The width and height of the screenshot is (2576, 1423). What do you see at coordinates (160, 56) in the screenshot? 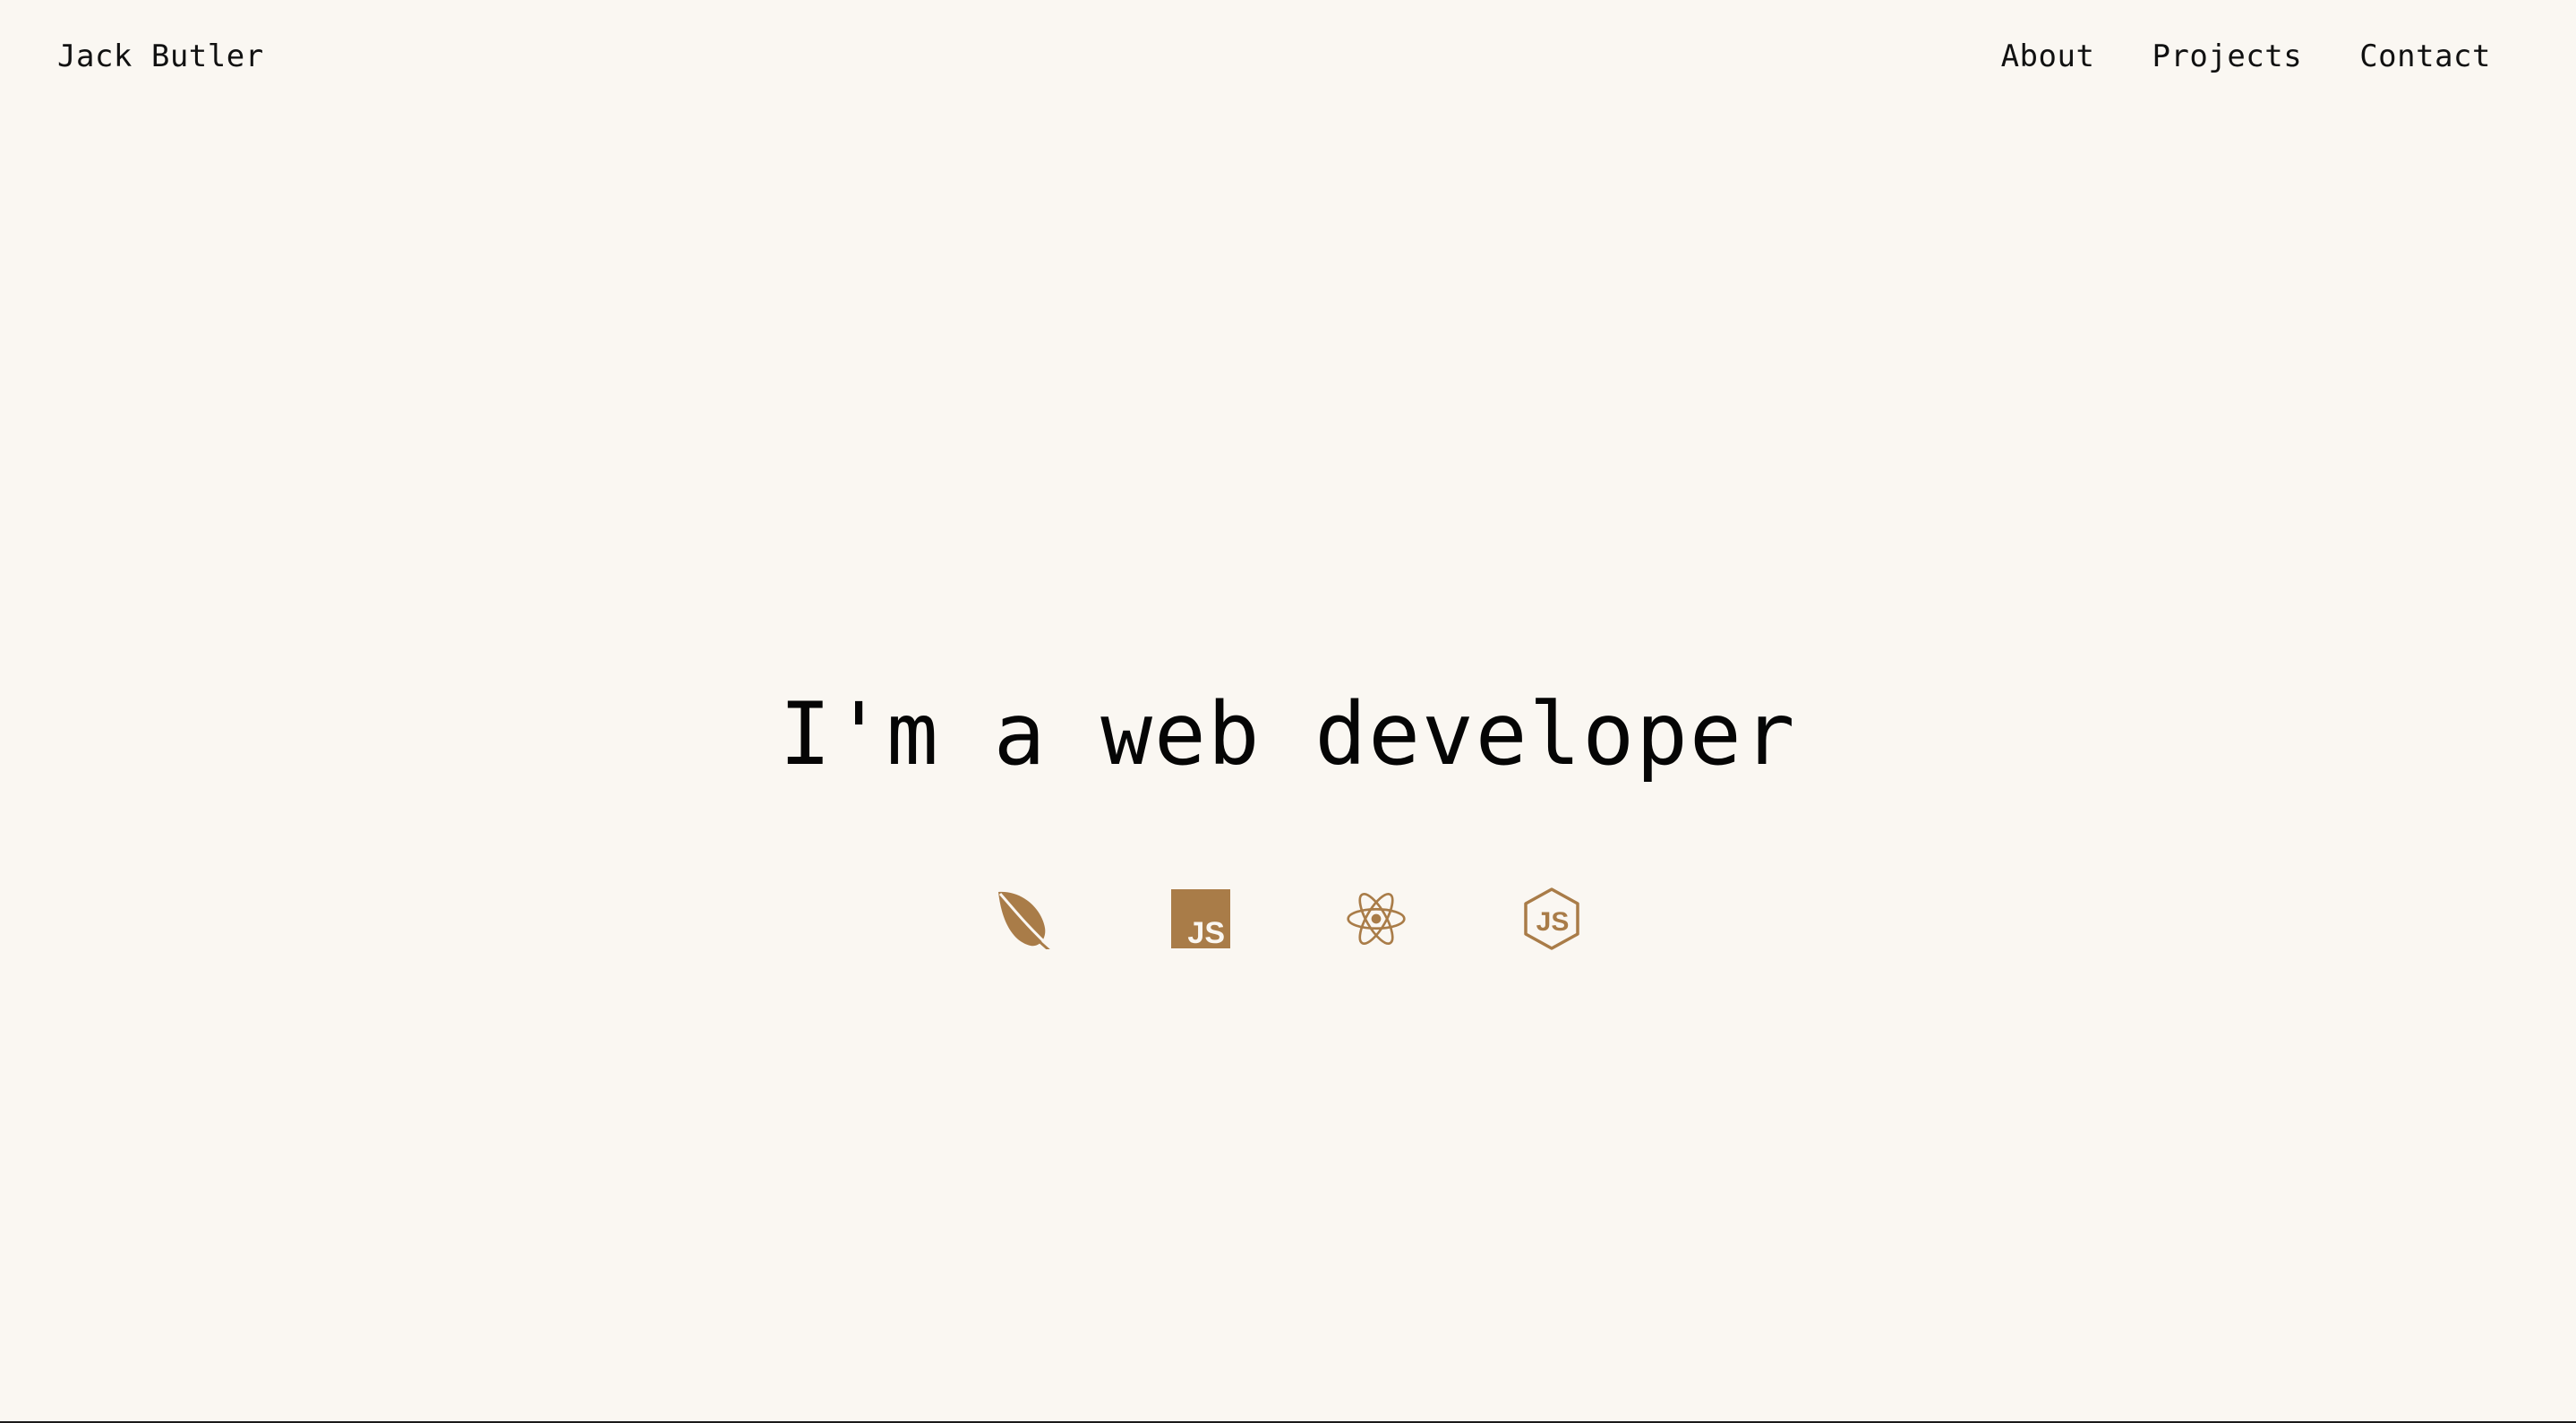
I see `brand-link: Jack Butler` at bounding box center [160, 56].